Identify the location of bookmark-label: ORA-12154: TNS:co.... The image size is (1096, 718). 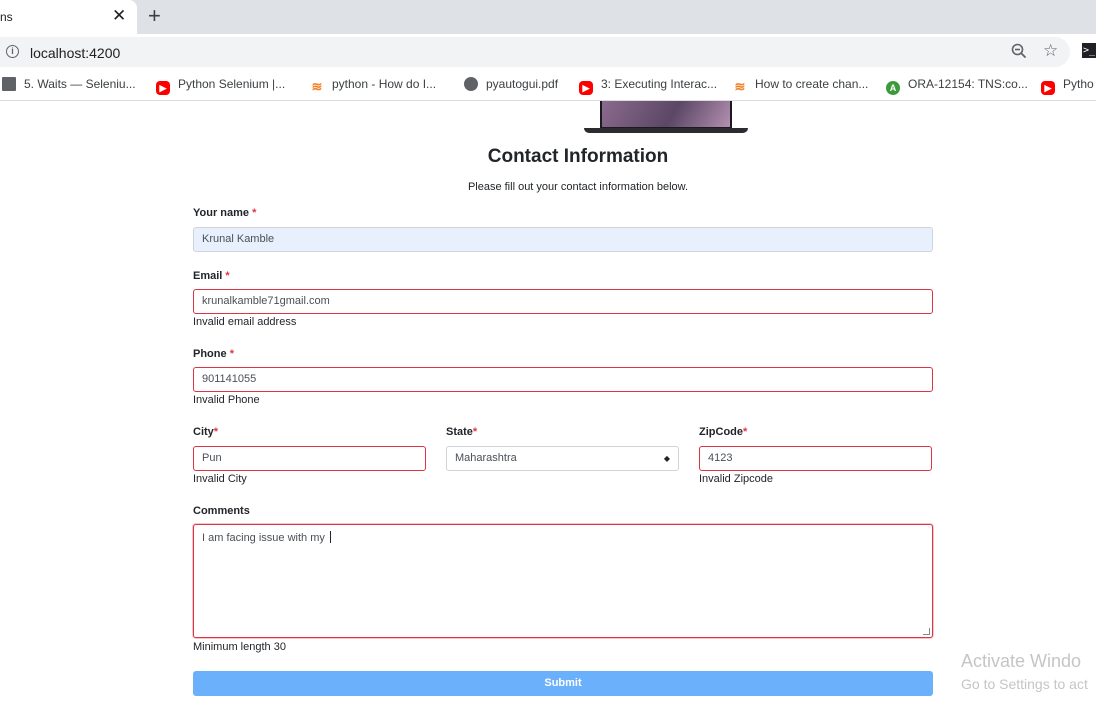
(968, 84).